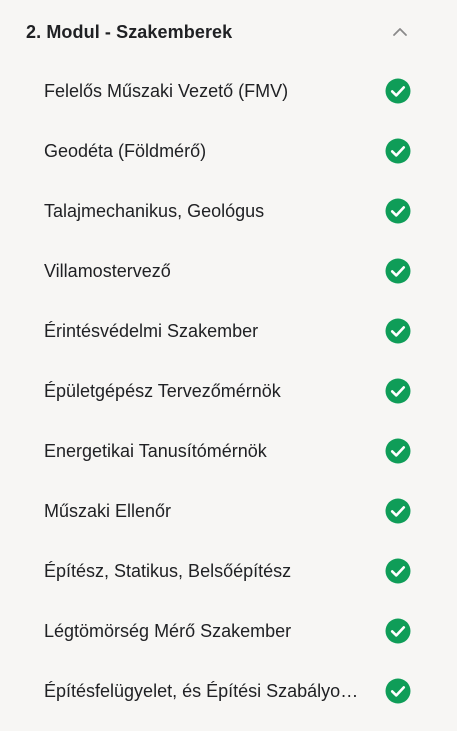 The image size is (457, 731). Describe the element at coordinates (125, 150) in the screenshot. I see `module-item-label: Geodéta (Földmérő)` at that location.